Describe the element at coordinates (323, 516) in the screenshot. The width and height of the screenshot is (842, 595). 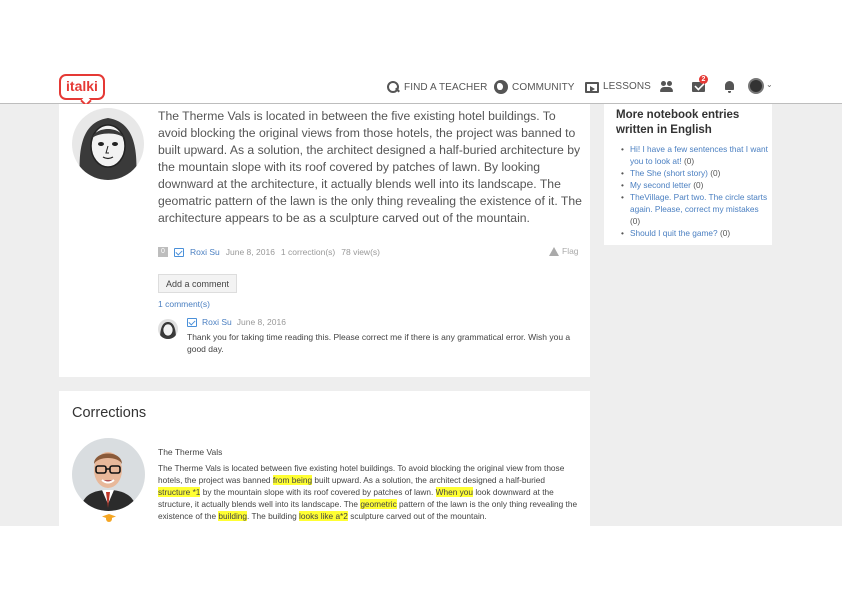
I see `highlighted-correction: looks like a*2` at that location.